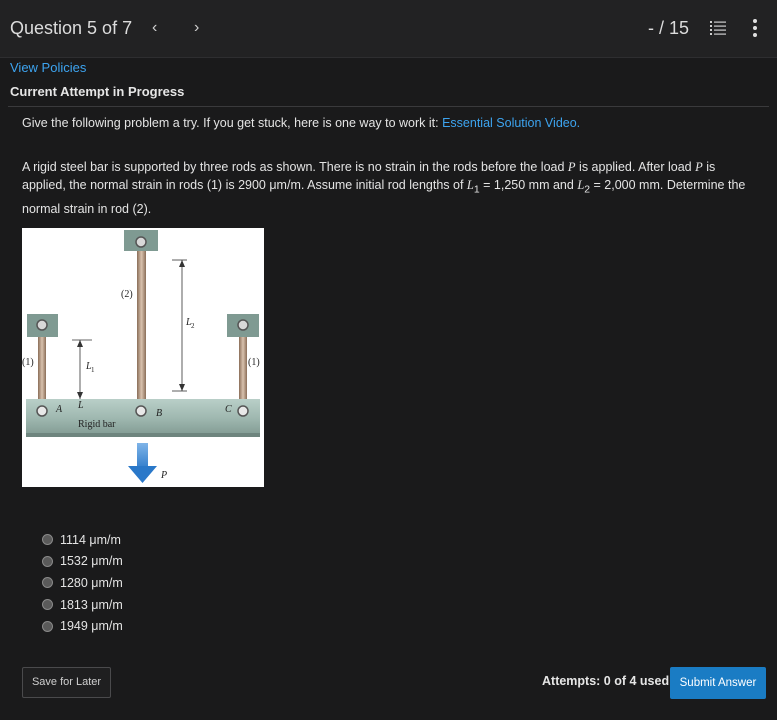 Image resolution: width=777 pixels, height=720 pixels. I want to click on rod-1-right, so click(243, 372).